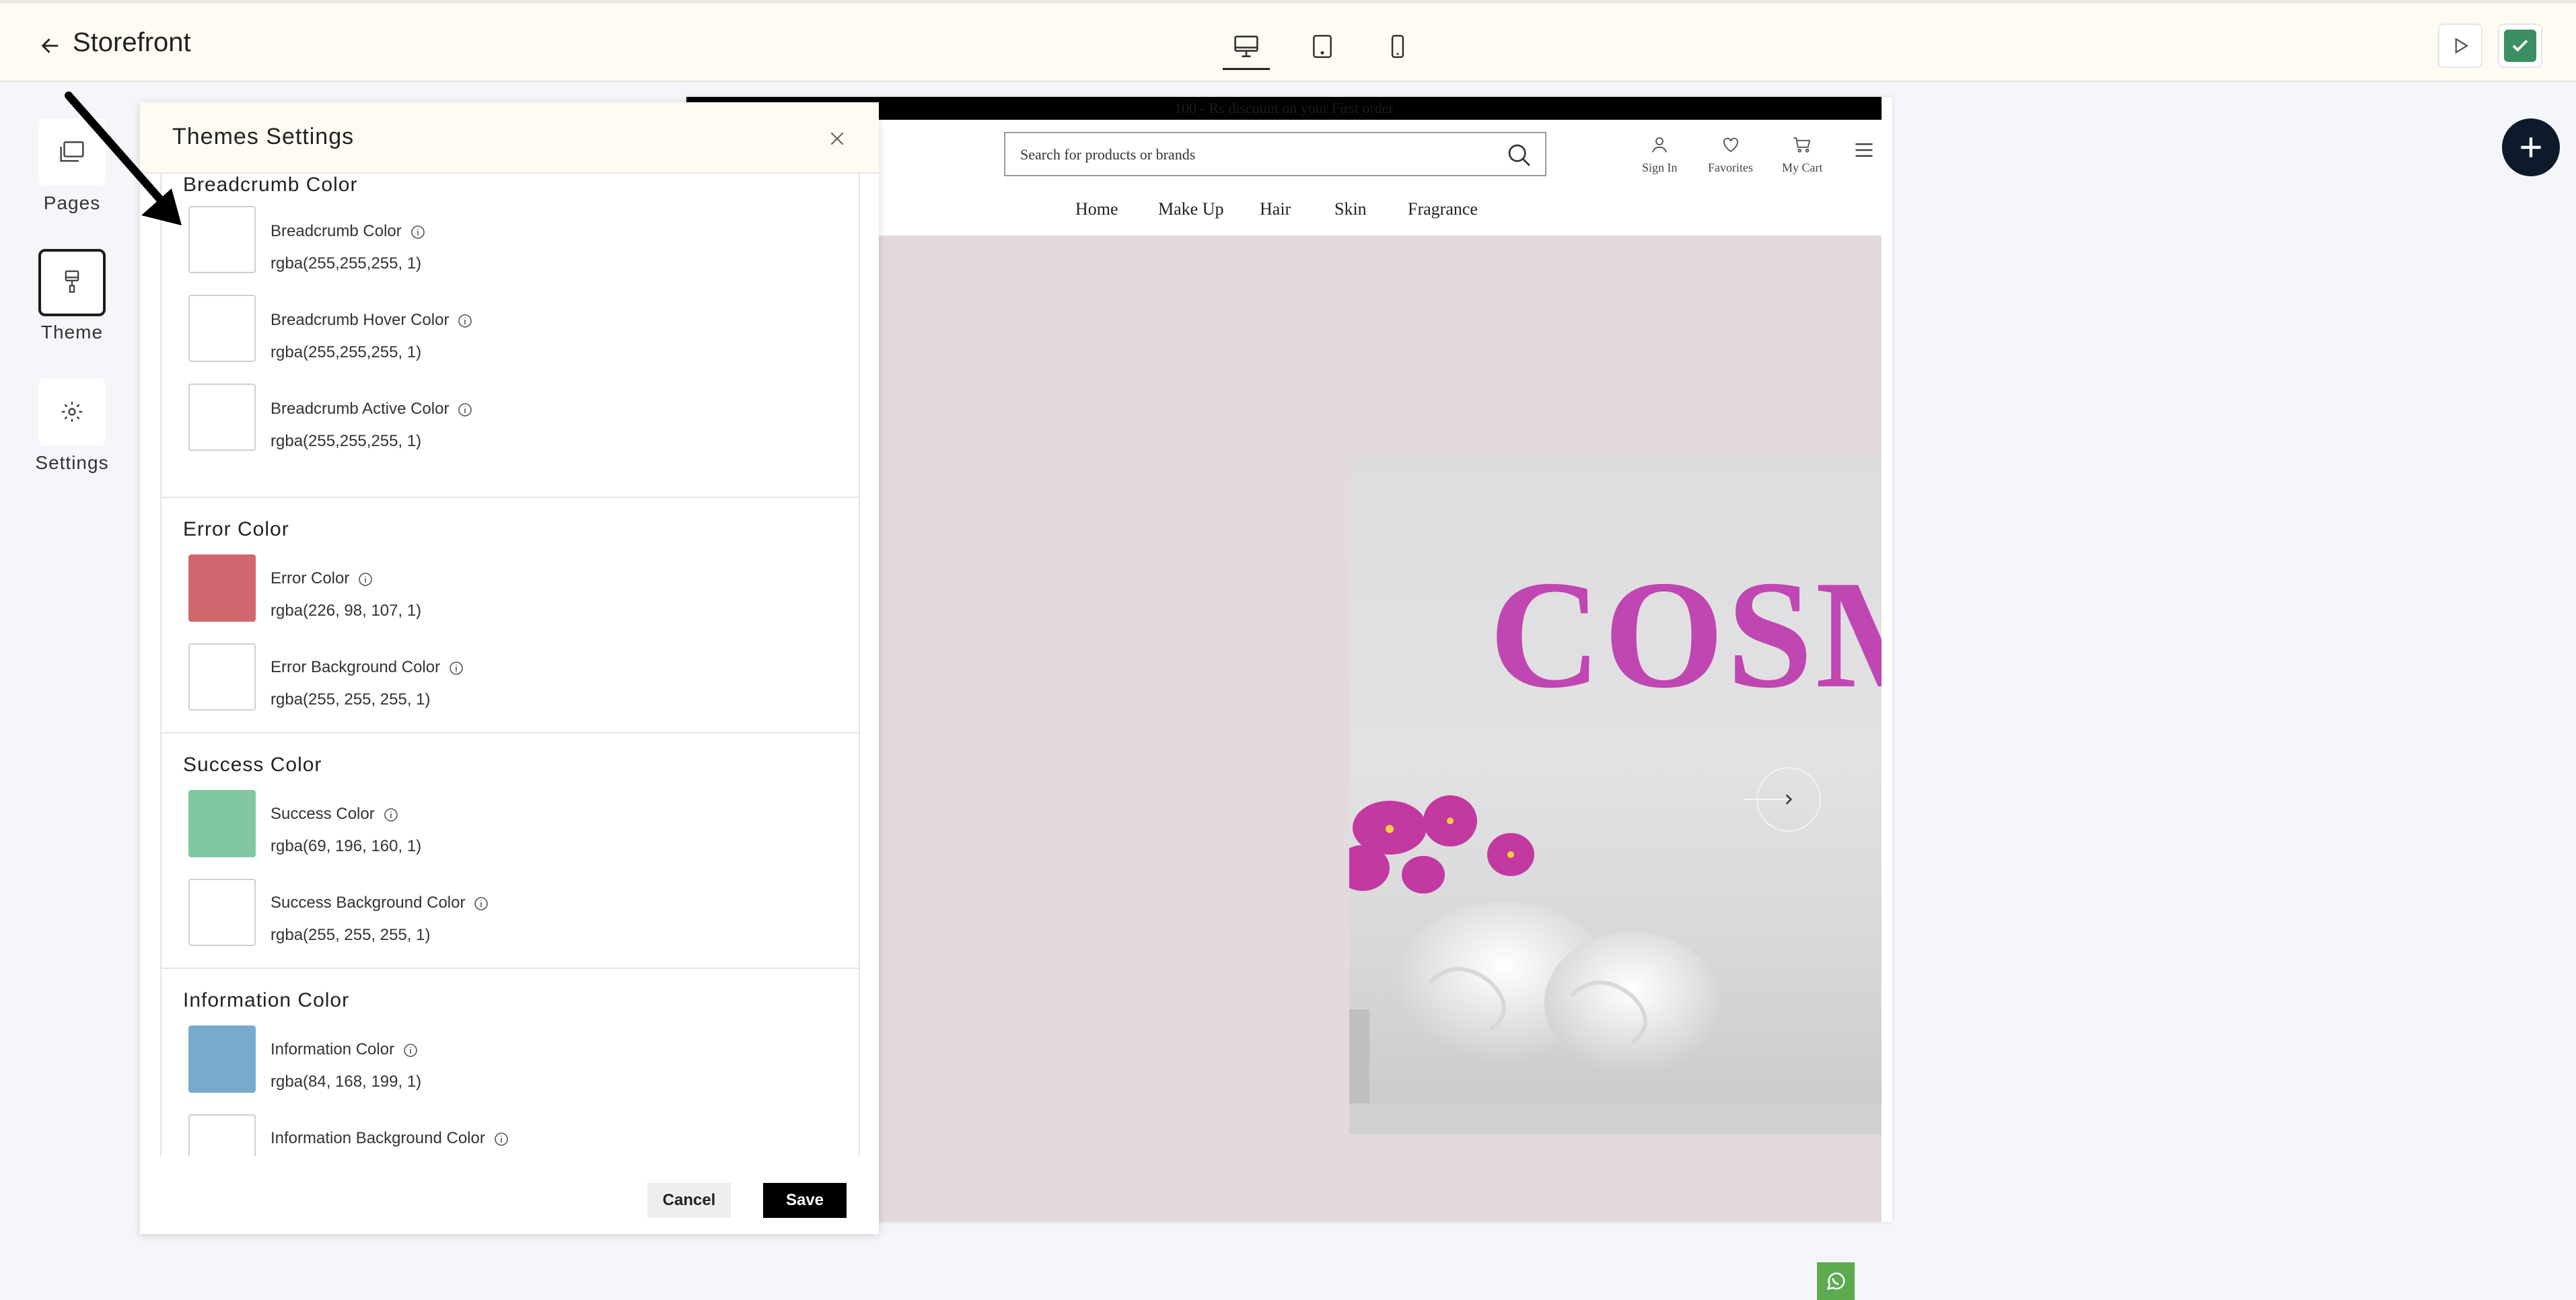 This screenshot has height=1300, width=2576. Describe the element at coordinates (1443, 209) in the screenshot. I see `nav-fragrance: Fragrance` at that location.